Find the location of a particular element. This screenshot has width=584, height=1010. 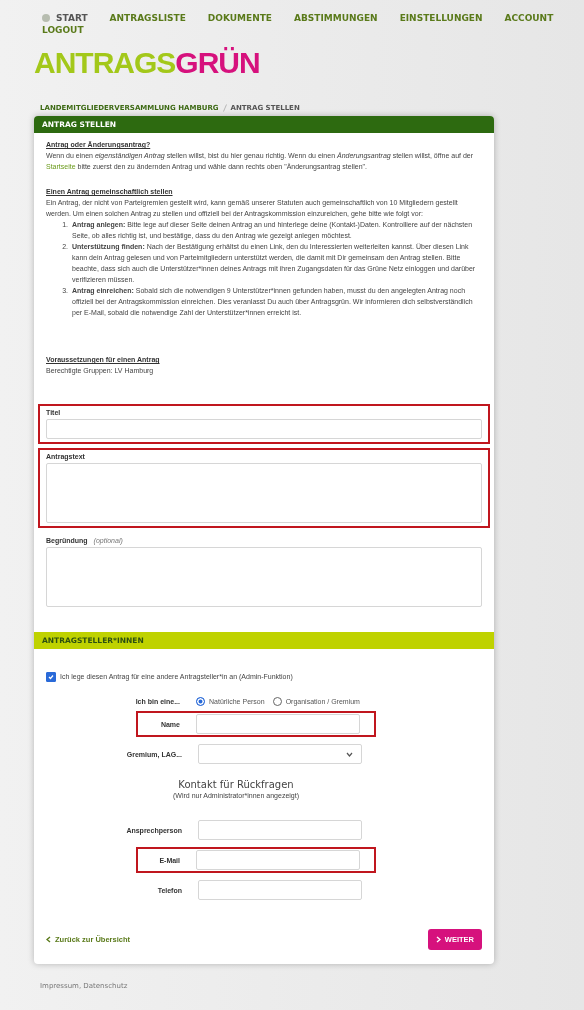

chevron-down-icon is located at coordinates (349, 754).